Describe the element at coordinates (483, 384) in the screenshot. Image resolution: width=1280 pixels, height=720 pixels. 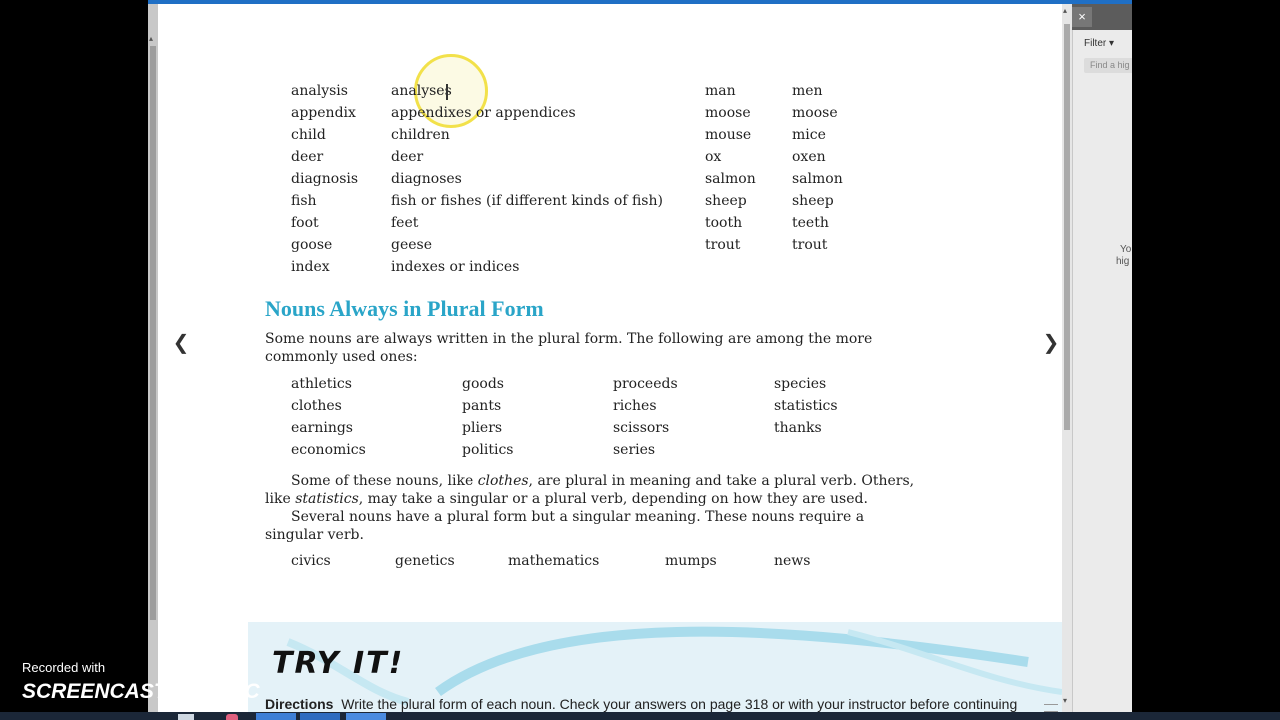
I see `plural-noun: goods` at that location.